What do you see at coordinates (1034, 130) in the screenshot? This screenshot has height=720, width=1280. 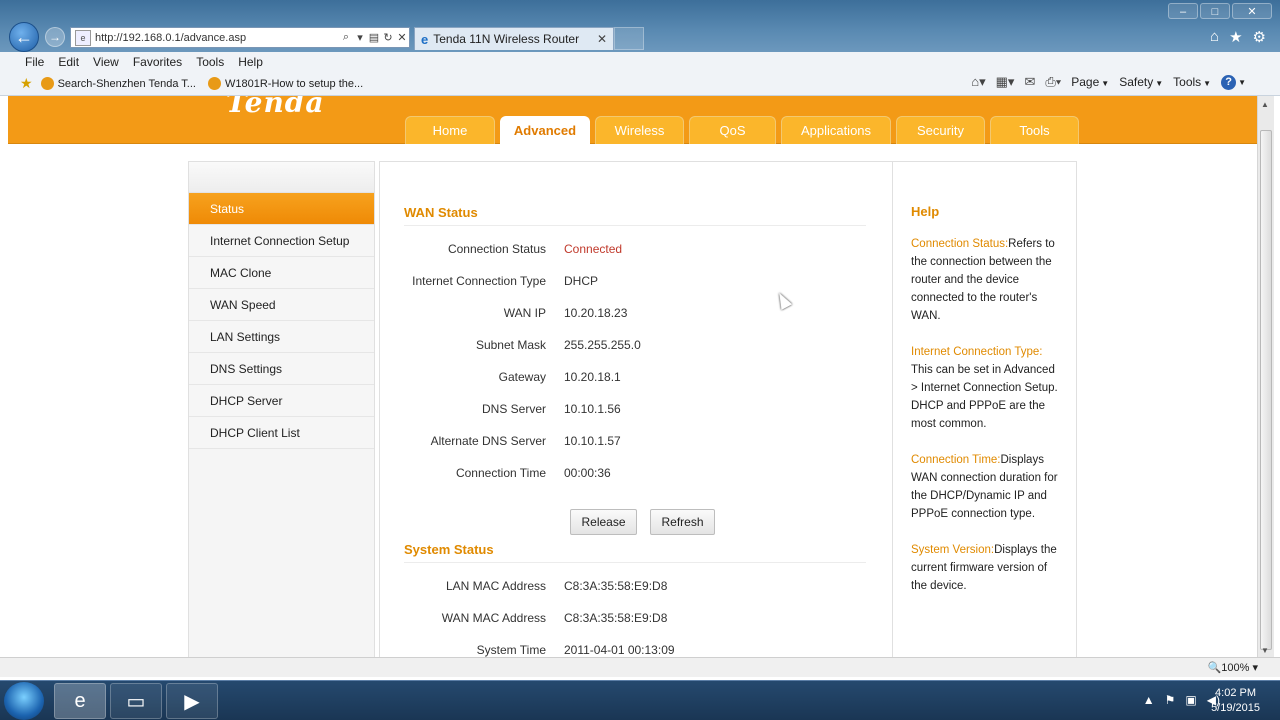 I see `tab-tools: Tools` at bounding box center [1034, 130].